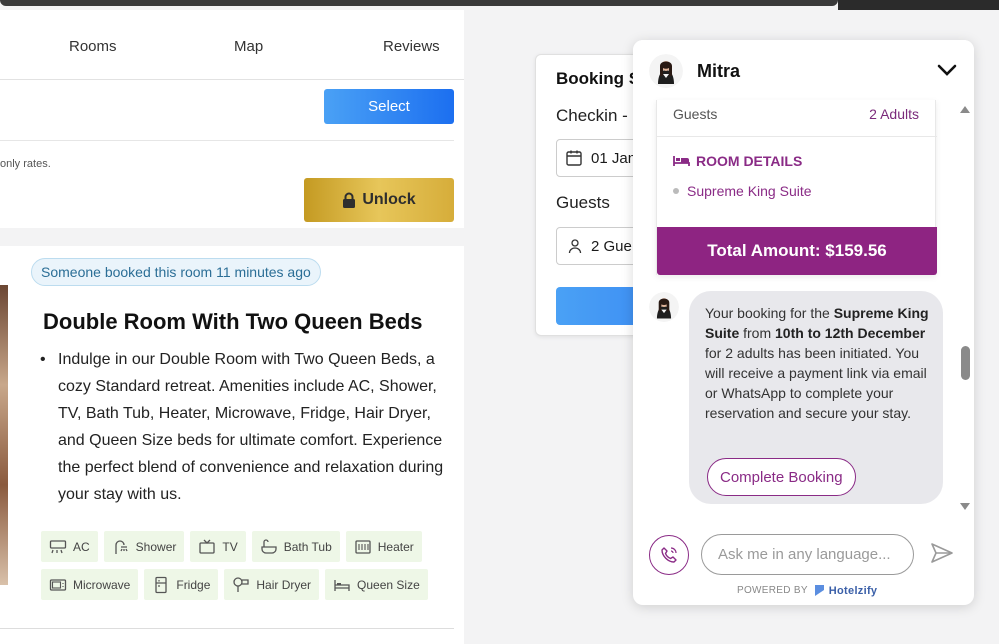 The image size is (999, 644). Describe the element at coordinates (4, 435) in the screenshot. I see `room-image` at that location.